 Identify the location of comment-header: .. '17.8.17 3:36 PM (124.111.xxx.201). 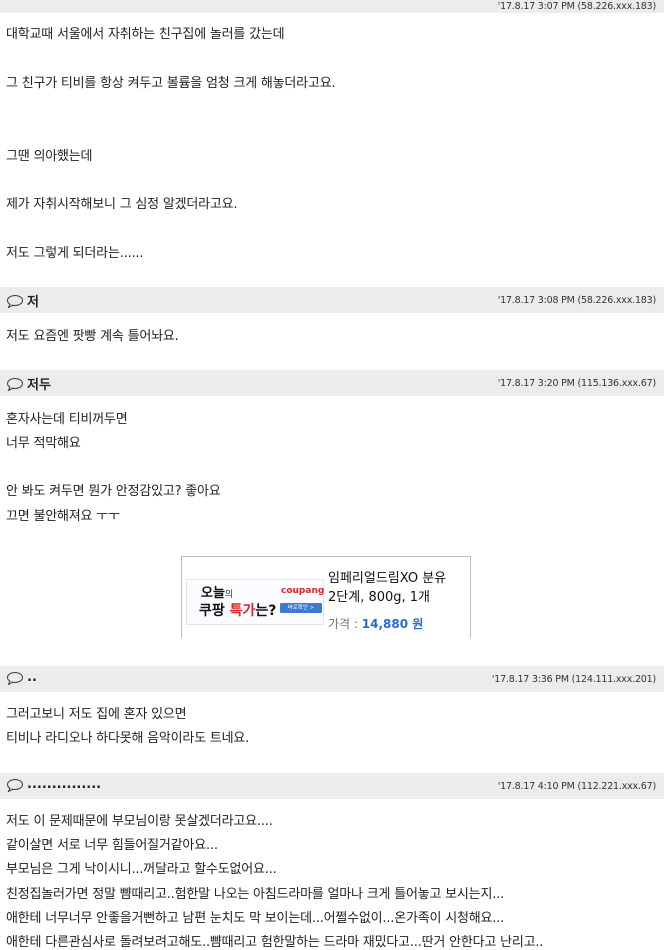
(332, 679).